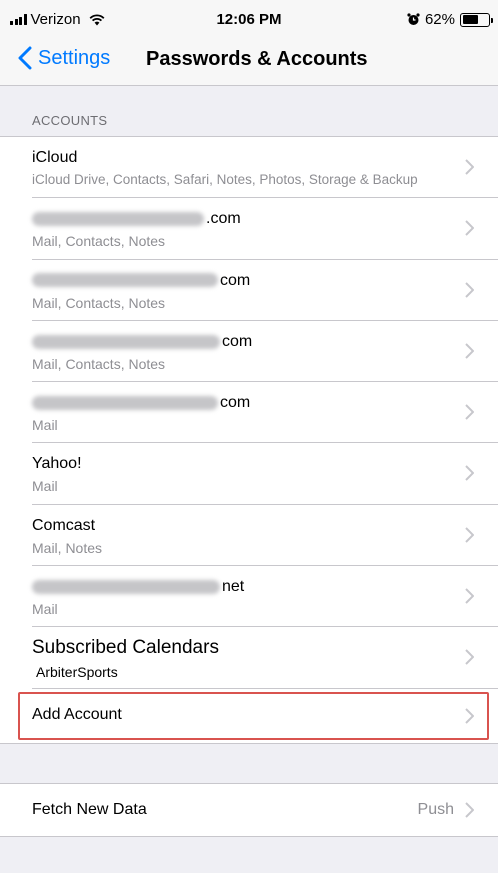  What do you see at coordinates (249, 413) in the screenshot?
I see `account-row-email: com Mail` at bounding box center [249, 413].